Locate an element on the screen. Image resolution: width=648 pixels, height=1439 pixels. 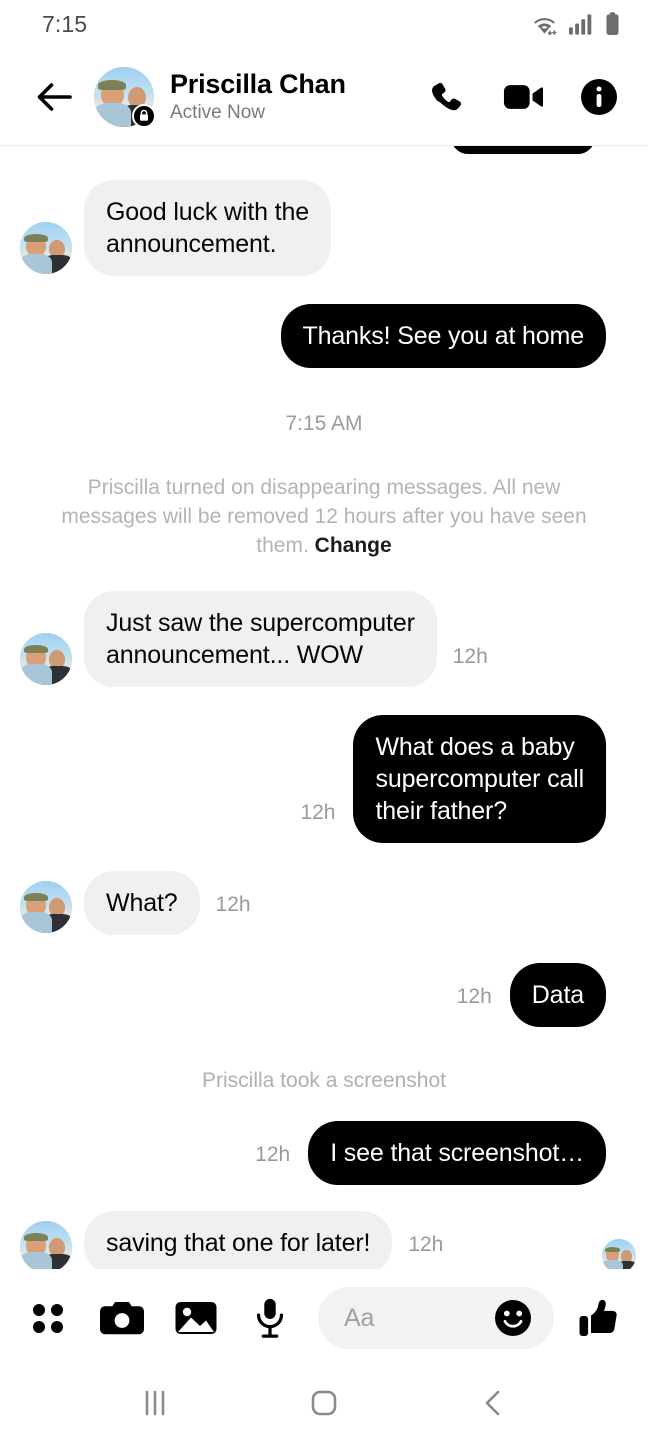
message-bubble: Thanks! See you at home is located at coordinates (443, 336).